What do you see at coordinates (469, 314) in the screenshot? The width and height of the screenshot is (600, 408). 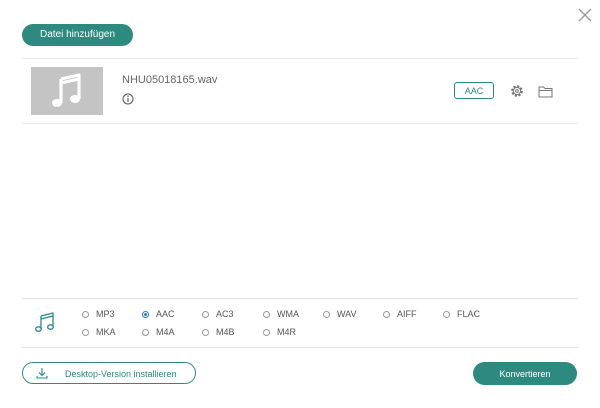 I see `format-label: FLAC` at bounding box center [469, 314].